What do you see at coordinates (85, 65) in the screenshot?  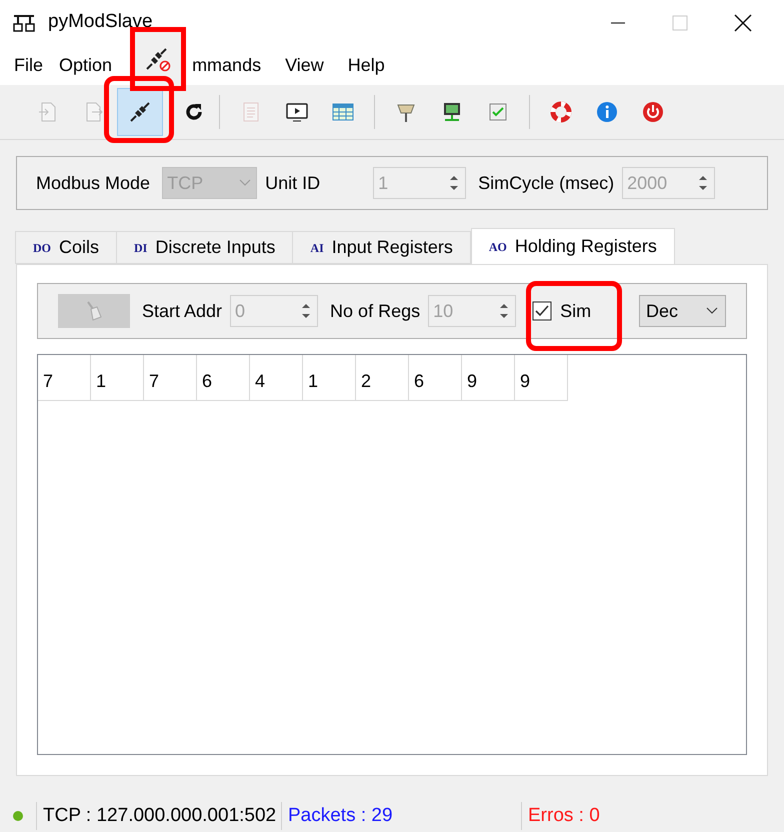 I see `menu-item: Option` at bounding box center [85, 65].